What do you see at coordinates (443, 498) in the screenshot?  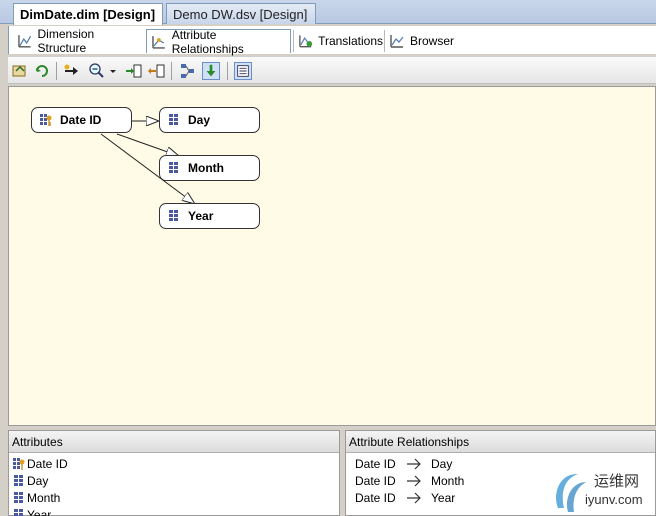 I see `relationship-to: Year` at bounding box center [443, 498].